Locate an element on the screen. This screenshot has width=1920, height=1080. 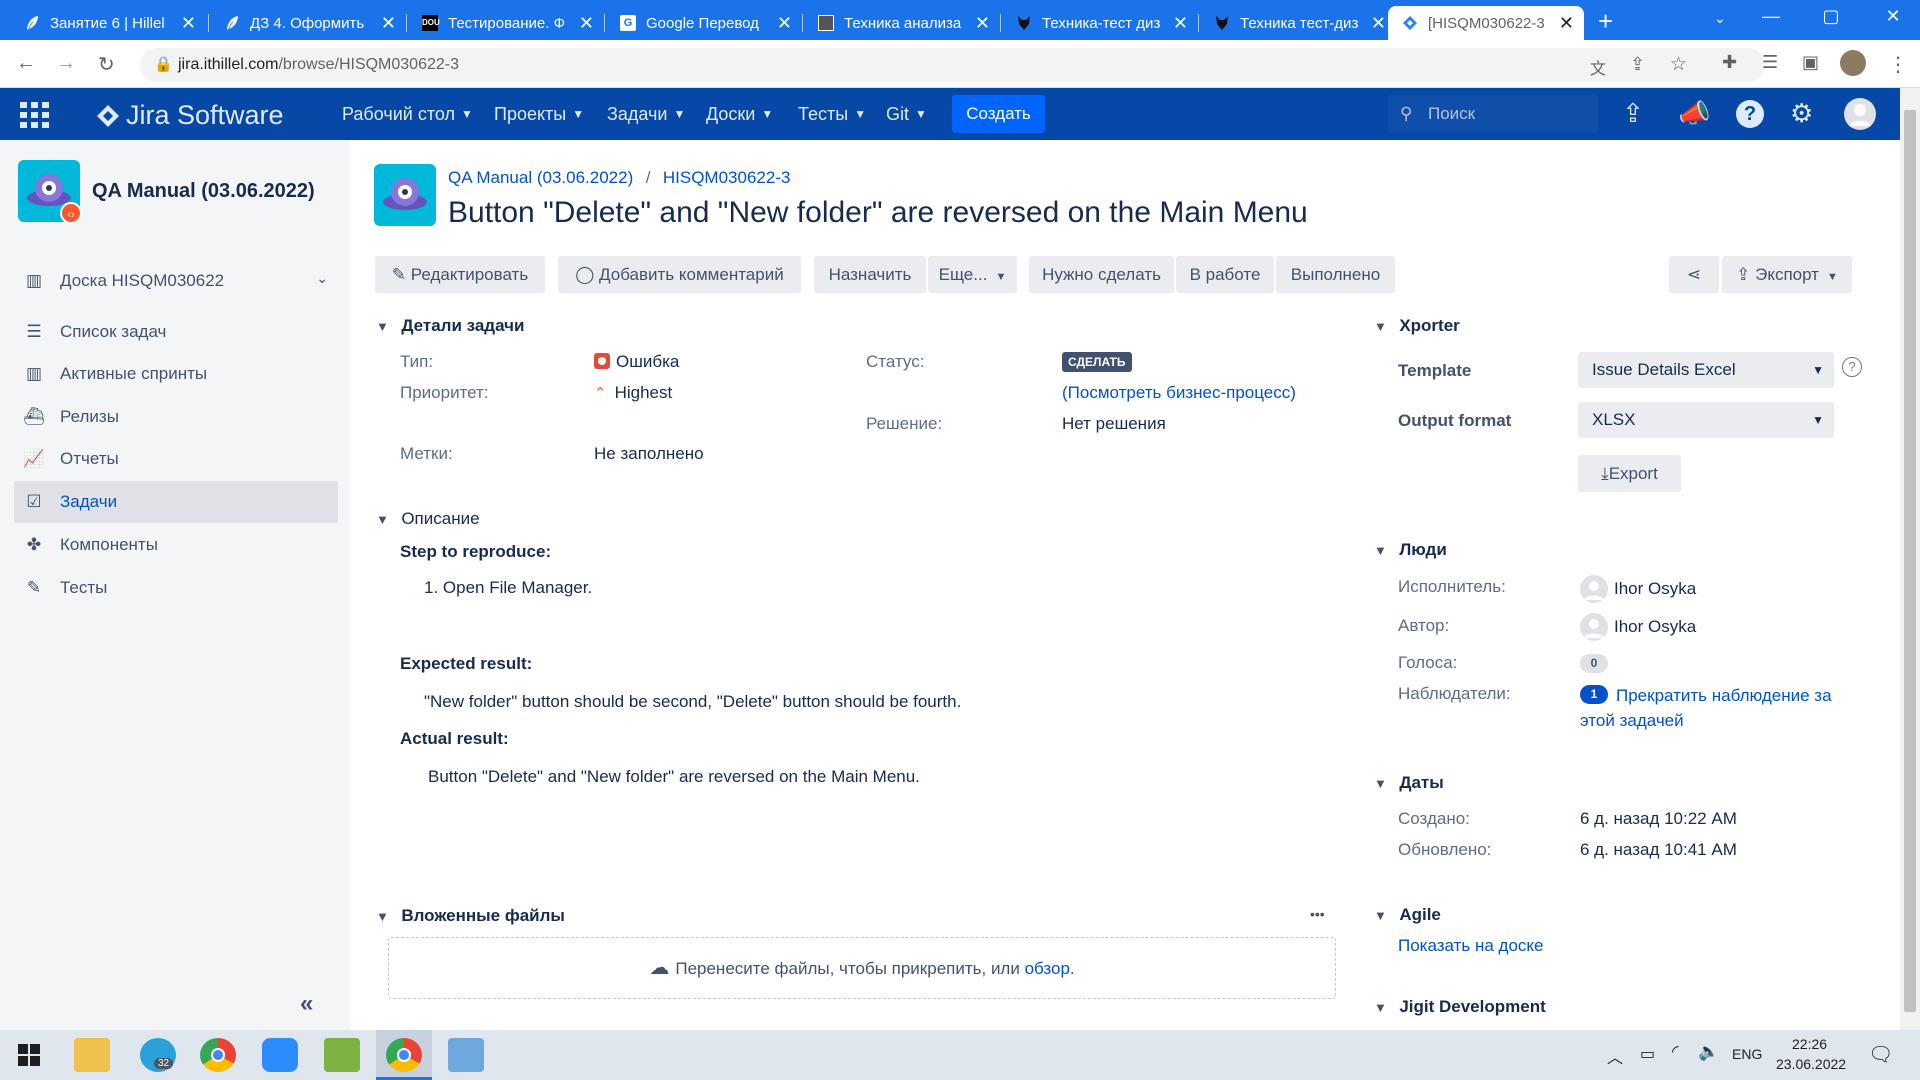
windows-start-icon is located at coordinates (29, 1057).